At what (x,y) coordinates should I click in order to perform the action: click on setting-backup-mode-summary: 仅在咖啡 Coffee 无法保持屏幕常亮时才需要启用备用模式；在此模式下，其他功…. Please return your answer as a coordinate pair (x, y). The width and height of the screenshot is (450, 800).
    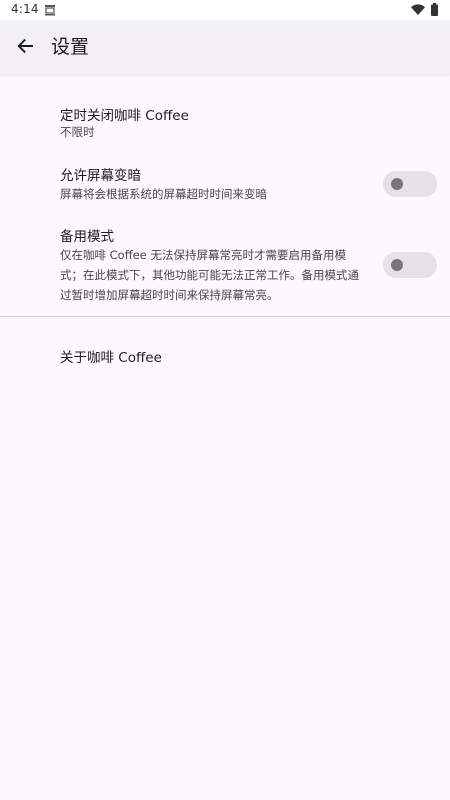
    Looking at the image, I should click on (209, 275).